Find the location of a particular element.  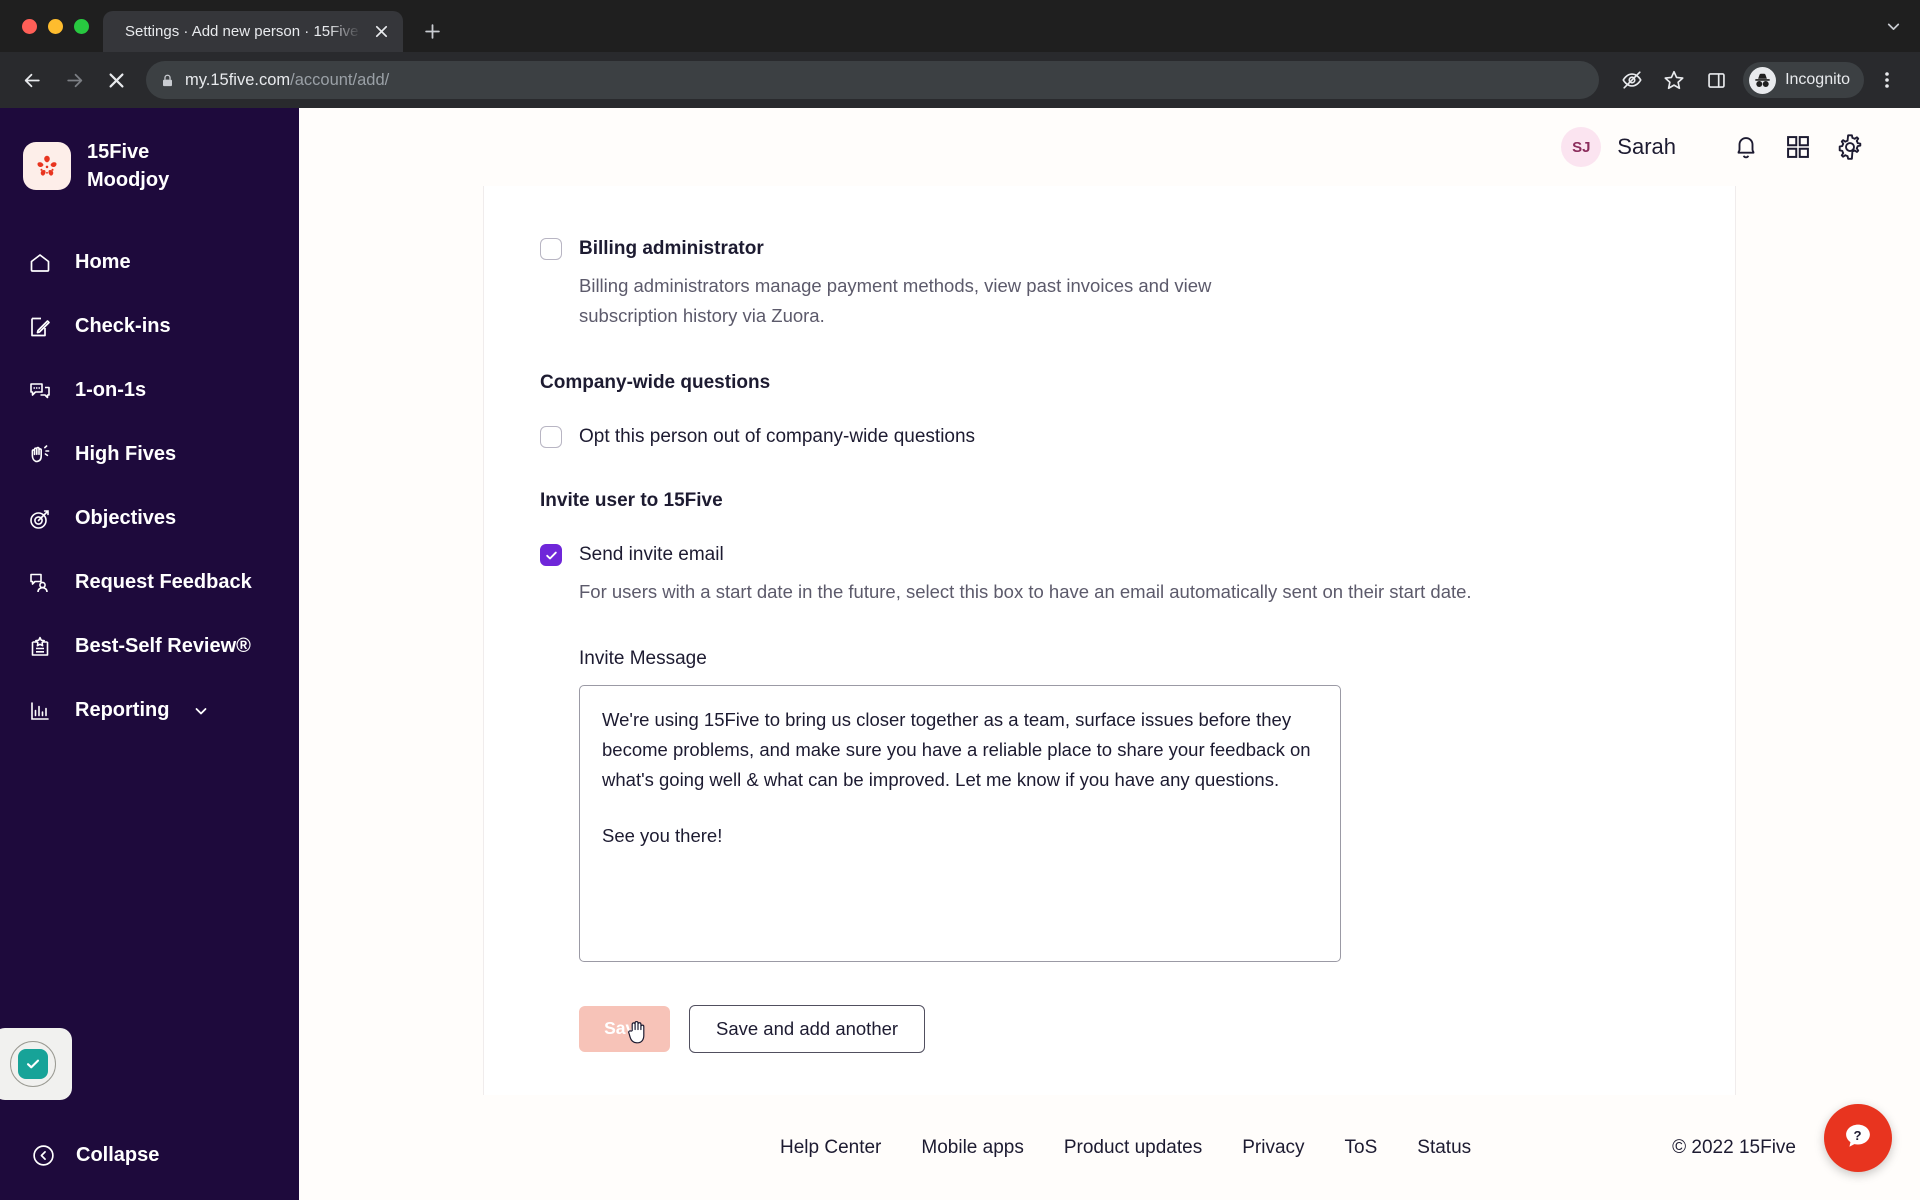

user-menu-button: SJ Sarah is located at coordinates (1618, 147).